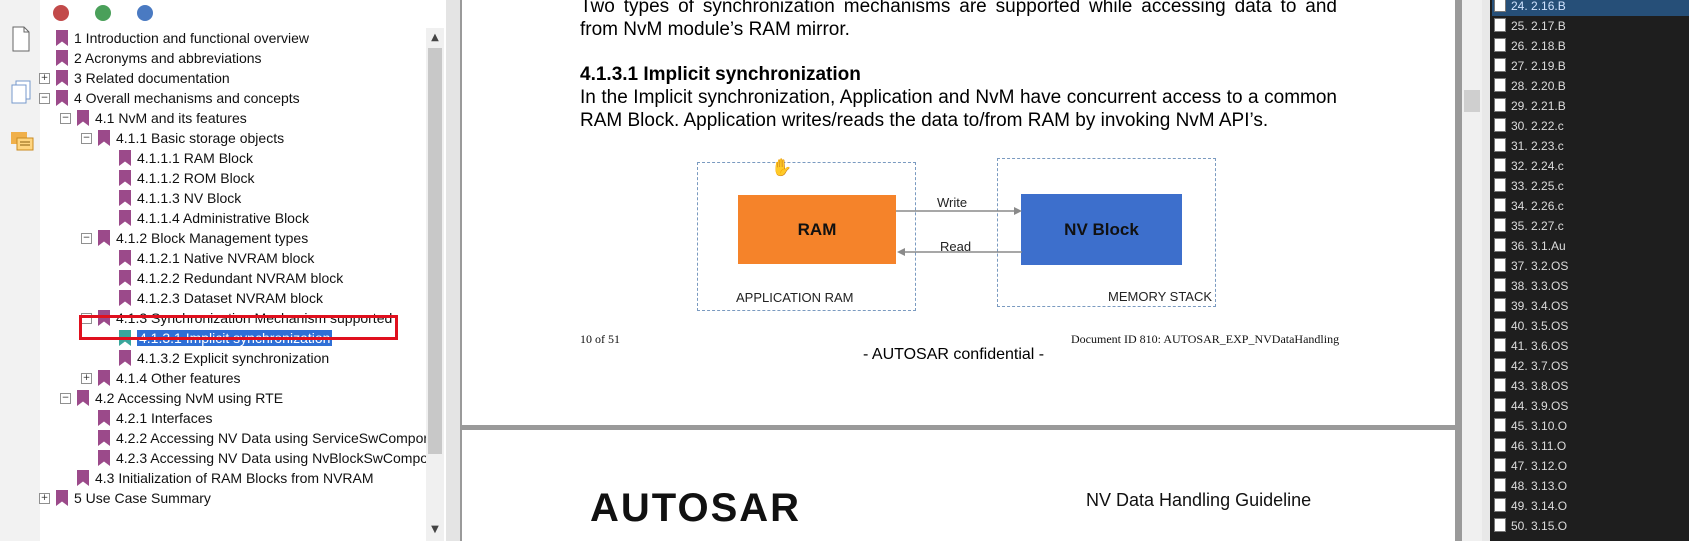 This screenshot has width=1689, height=541. I want to click on file-list-item: 32. 2.24.c, so click(1529, 166).